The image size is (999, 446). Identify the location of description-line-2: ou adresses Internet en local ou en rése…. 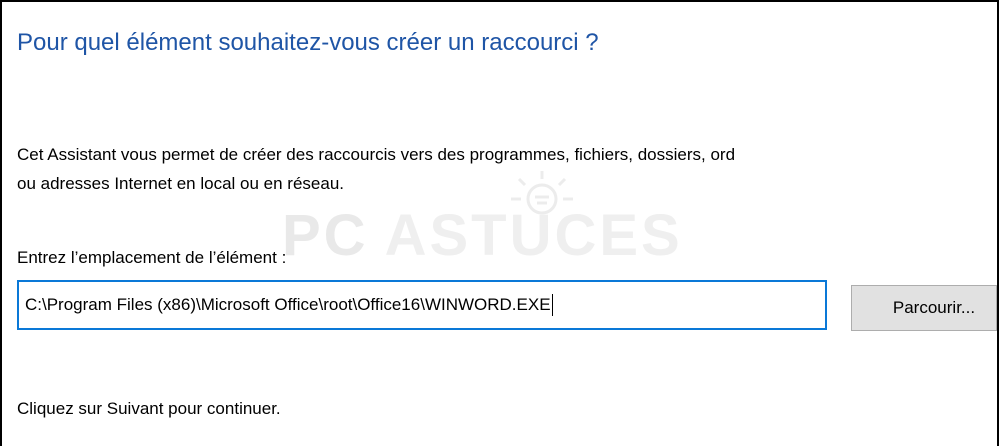
(180, 183).